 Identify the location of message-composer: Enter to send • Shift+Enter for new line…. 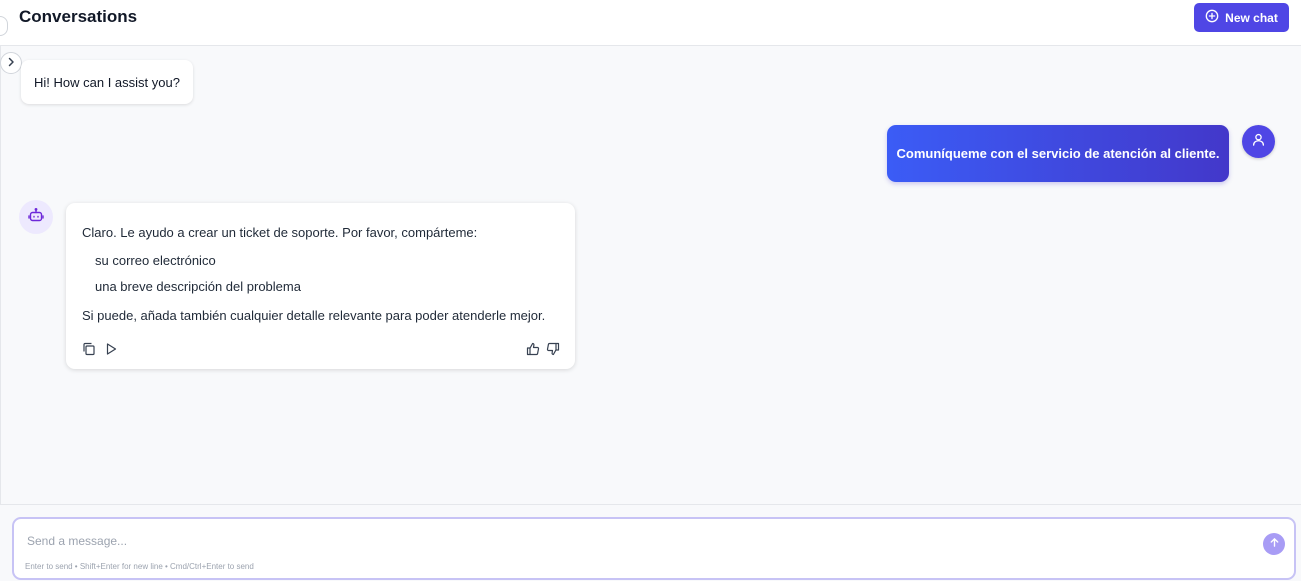
(654, 548).